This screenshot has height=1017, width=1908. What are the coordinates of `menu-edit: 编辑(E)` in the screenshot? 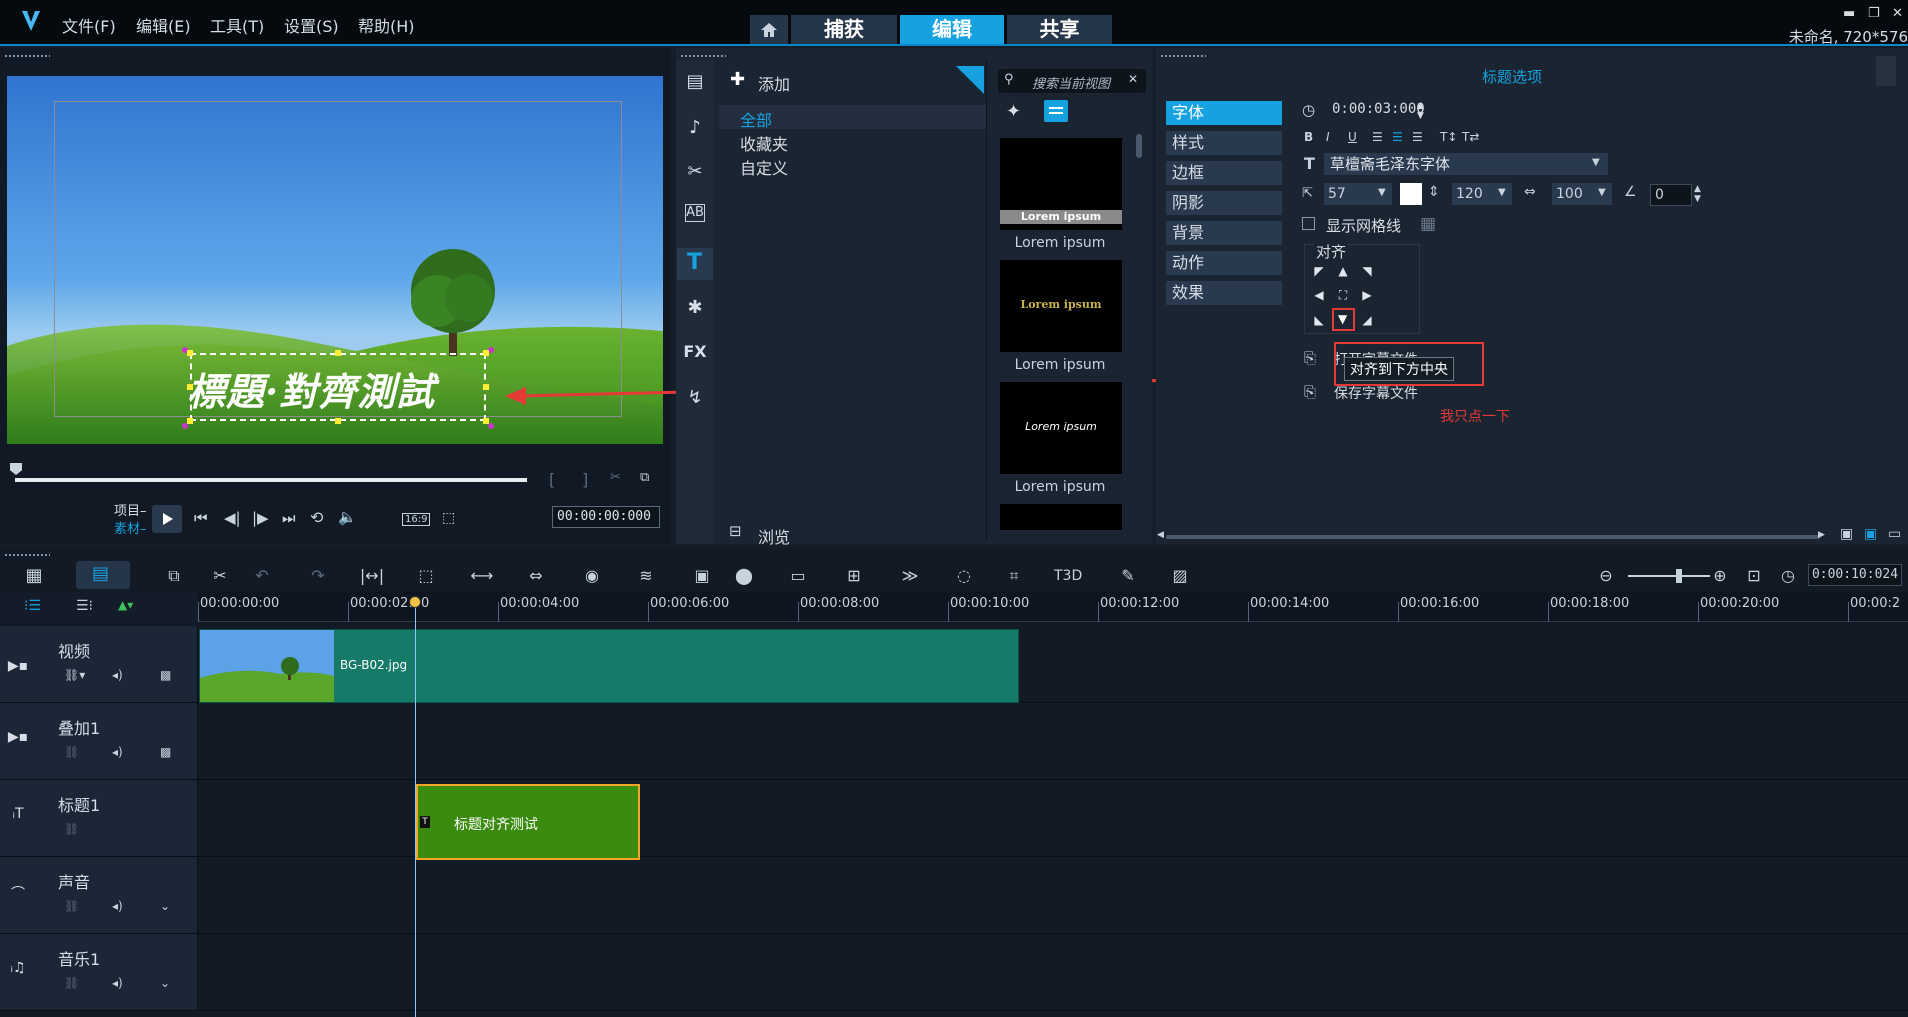 It's located at (163, 25).